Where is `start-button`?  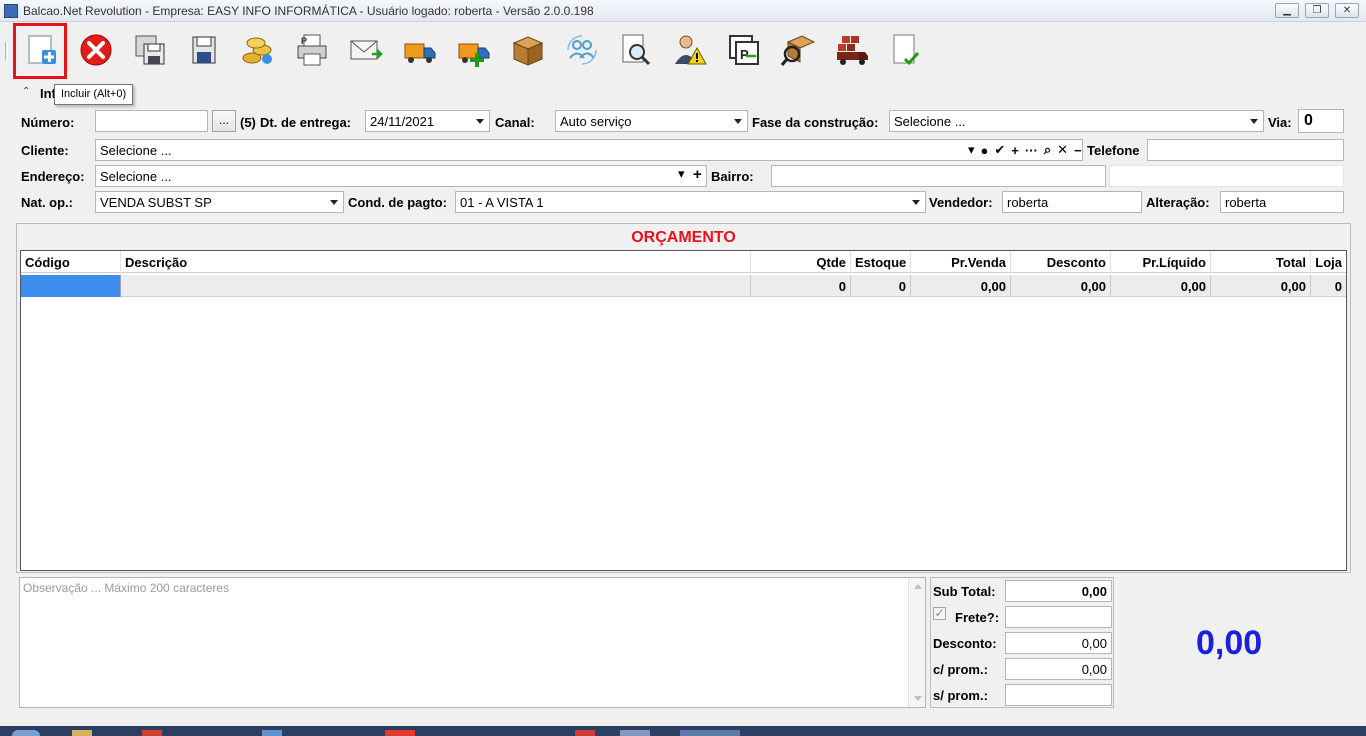
start-button is located at coordinates (26, 733).